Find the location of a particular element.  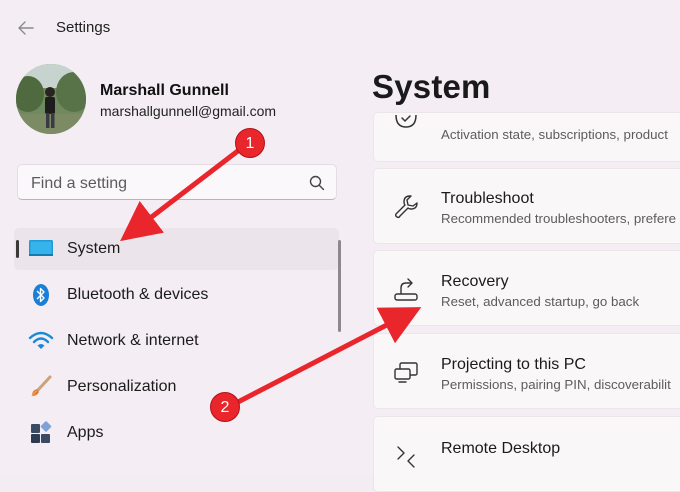

settings-card-activation: Activation state, subscriptions, product is located at coordinates (526, 137).